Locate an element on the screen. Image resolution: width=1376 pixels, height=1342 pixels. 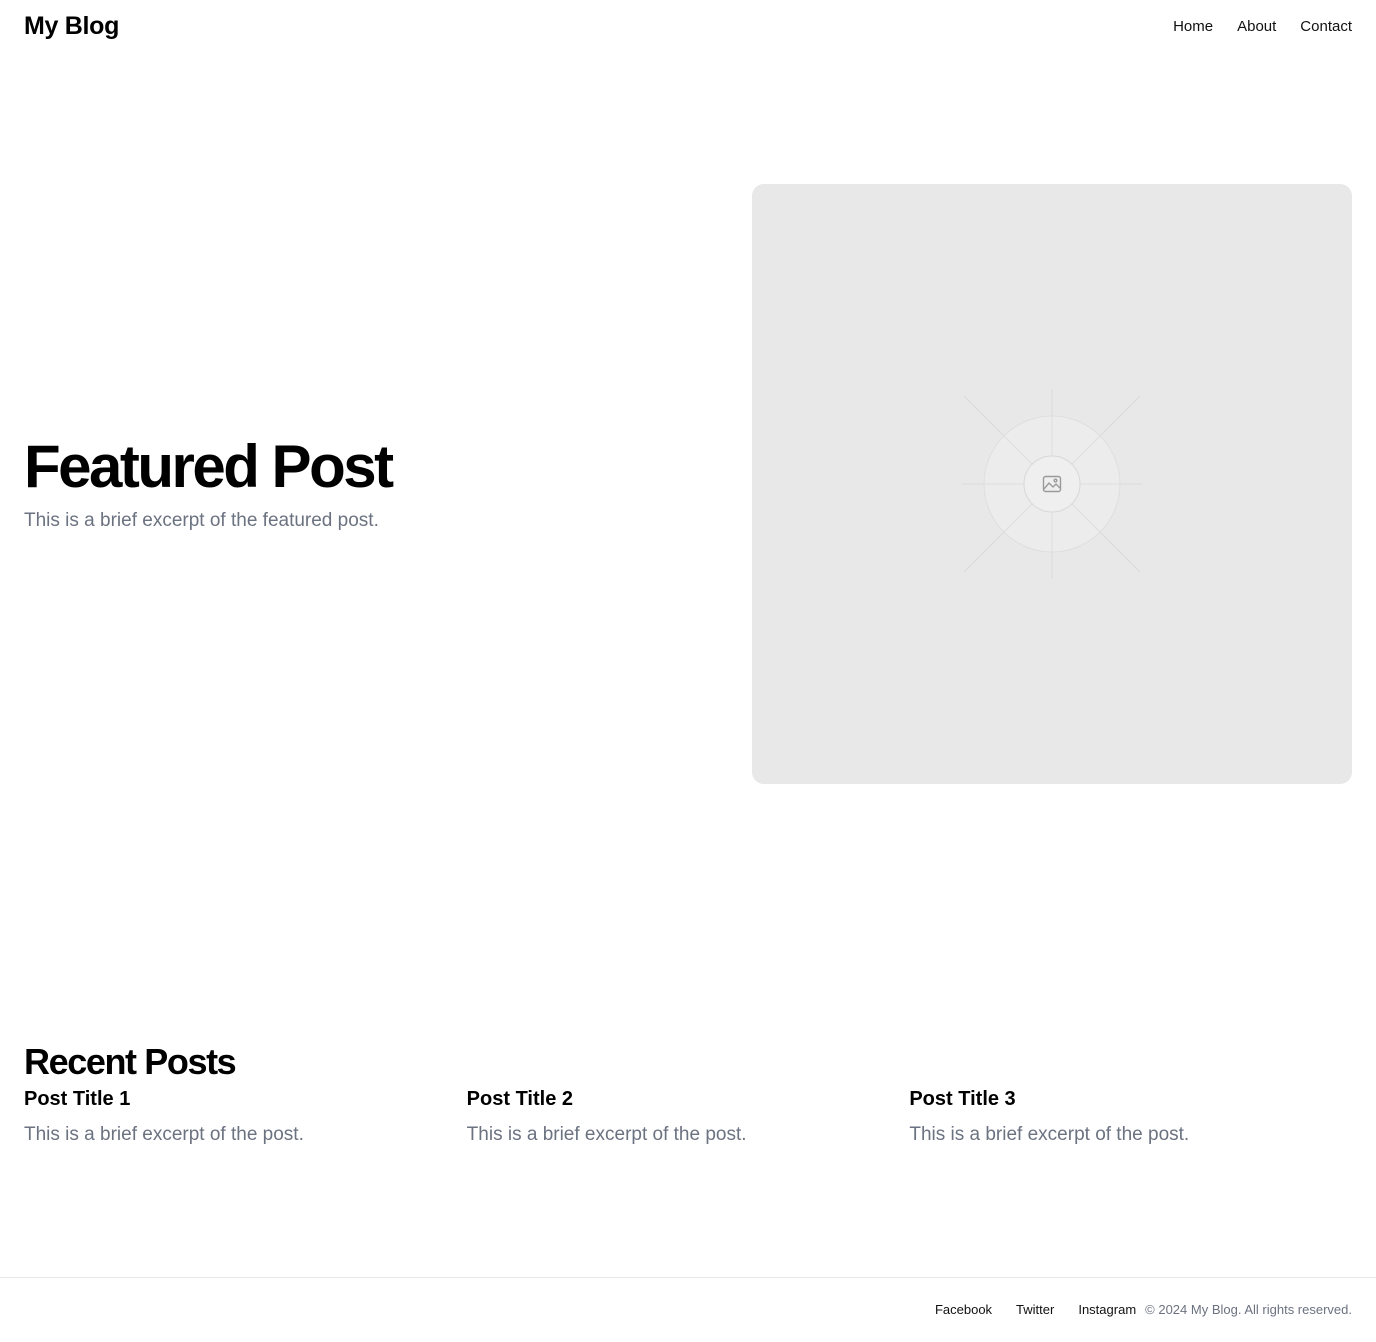
social-link-twitter: Twitter is located at coordinates (1035, 1309).